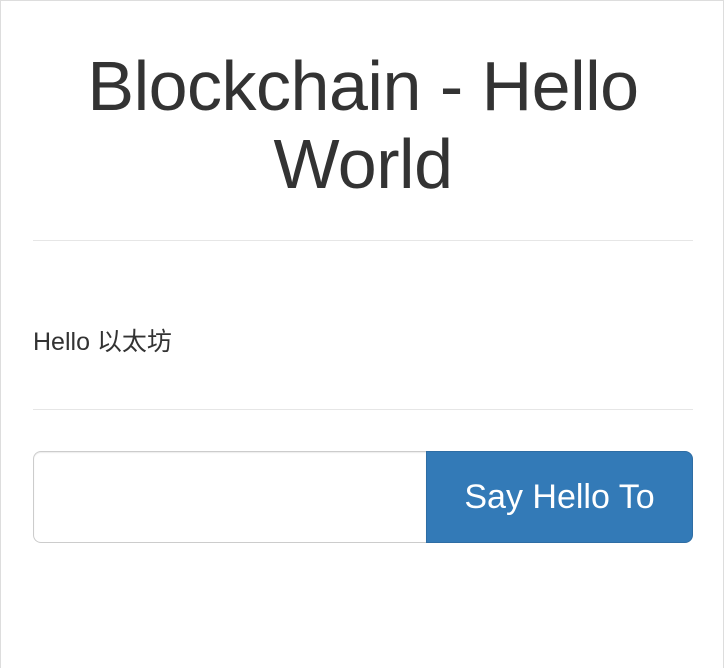  What do you see at coordinates (229, 497) in the screenshot?
I see `name-input` at bounding box center [229, 497].